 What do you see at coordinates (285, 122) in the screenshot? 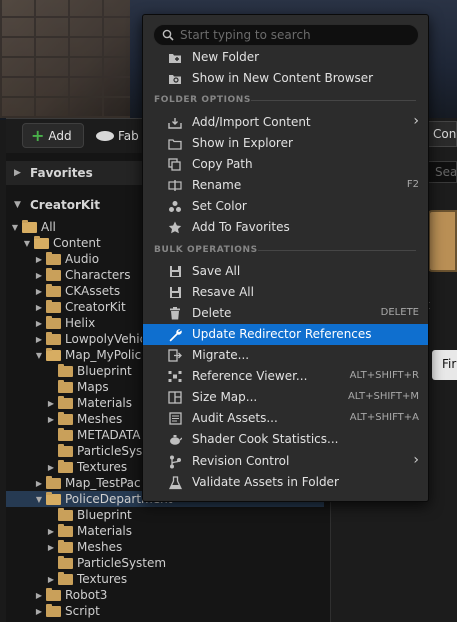
I see `menu-item-add-import-content: Add/Import Content ›` at bounding box center [285, 122].